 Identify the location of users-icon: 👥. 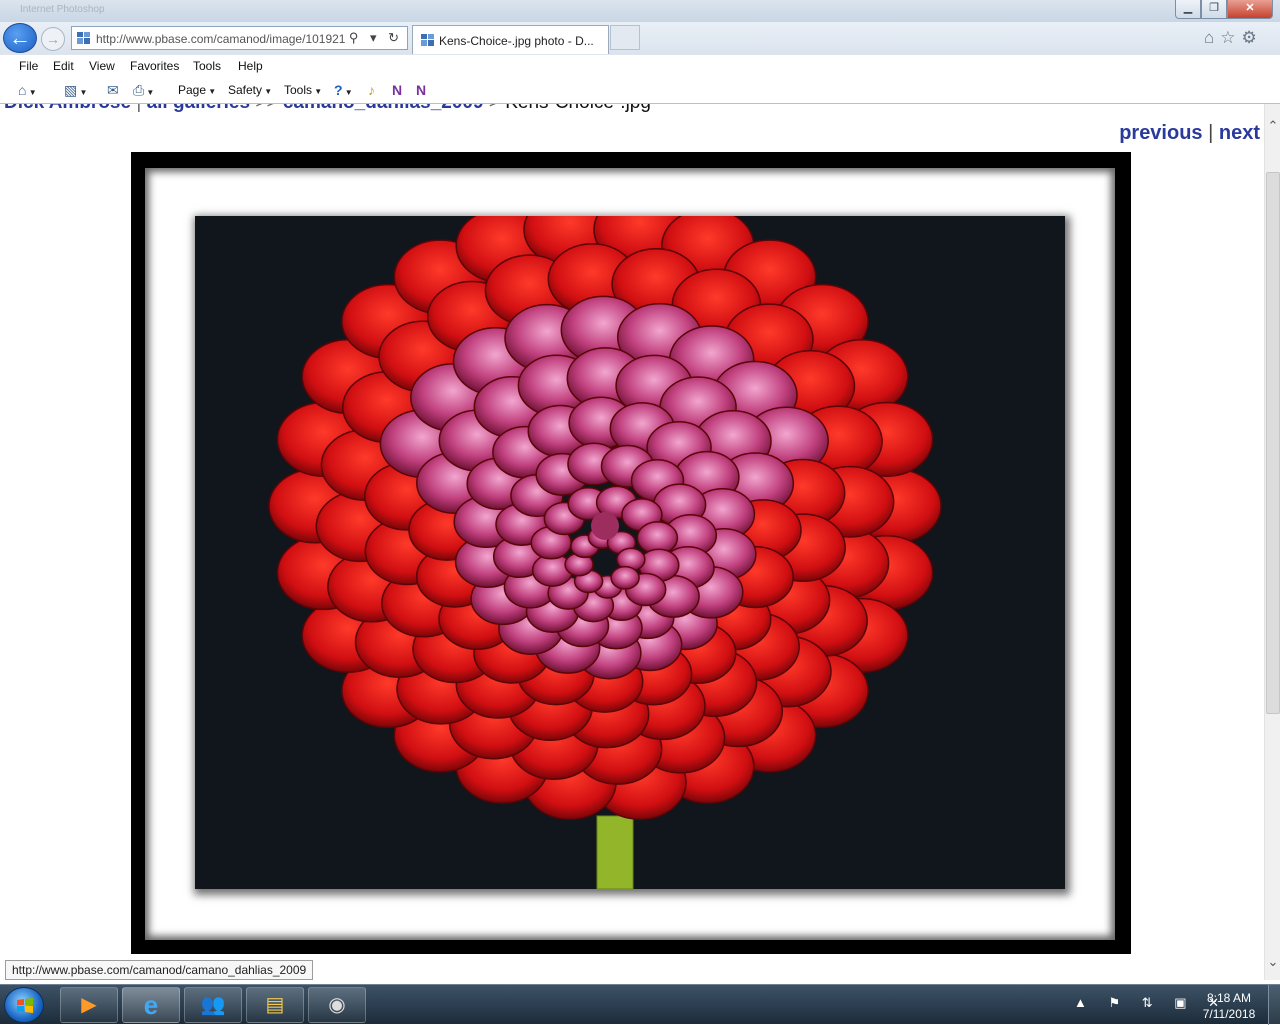
(213, 1005).